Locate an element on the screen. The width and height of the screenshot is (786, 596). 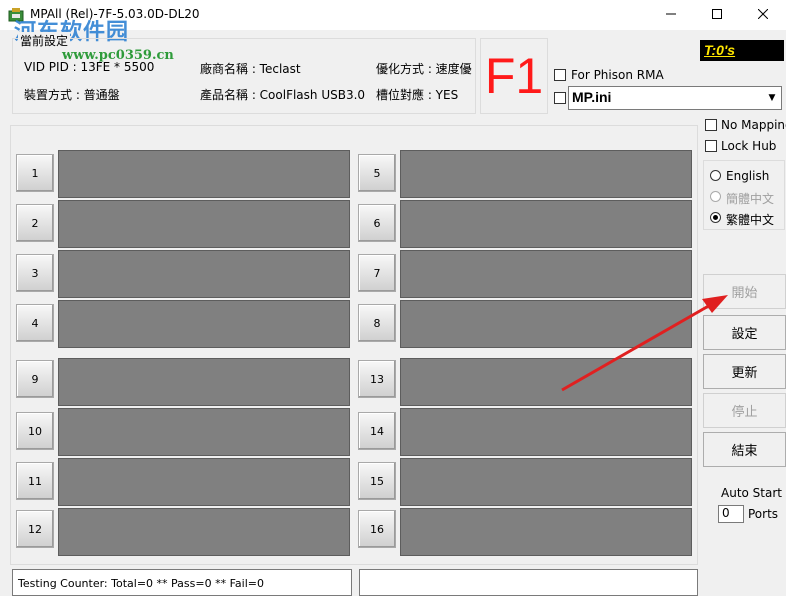
minimize-icon is located at coordinates (671, 15).